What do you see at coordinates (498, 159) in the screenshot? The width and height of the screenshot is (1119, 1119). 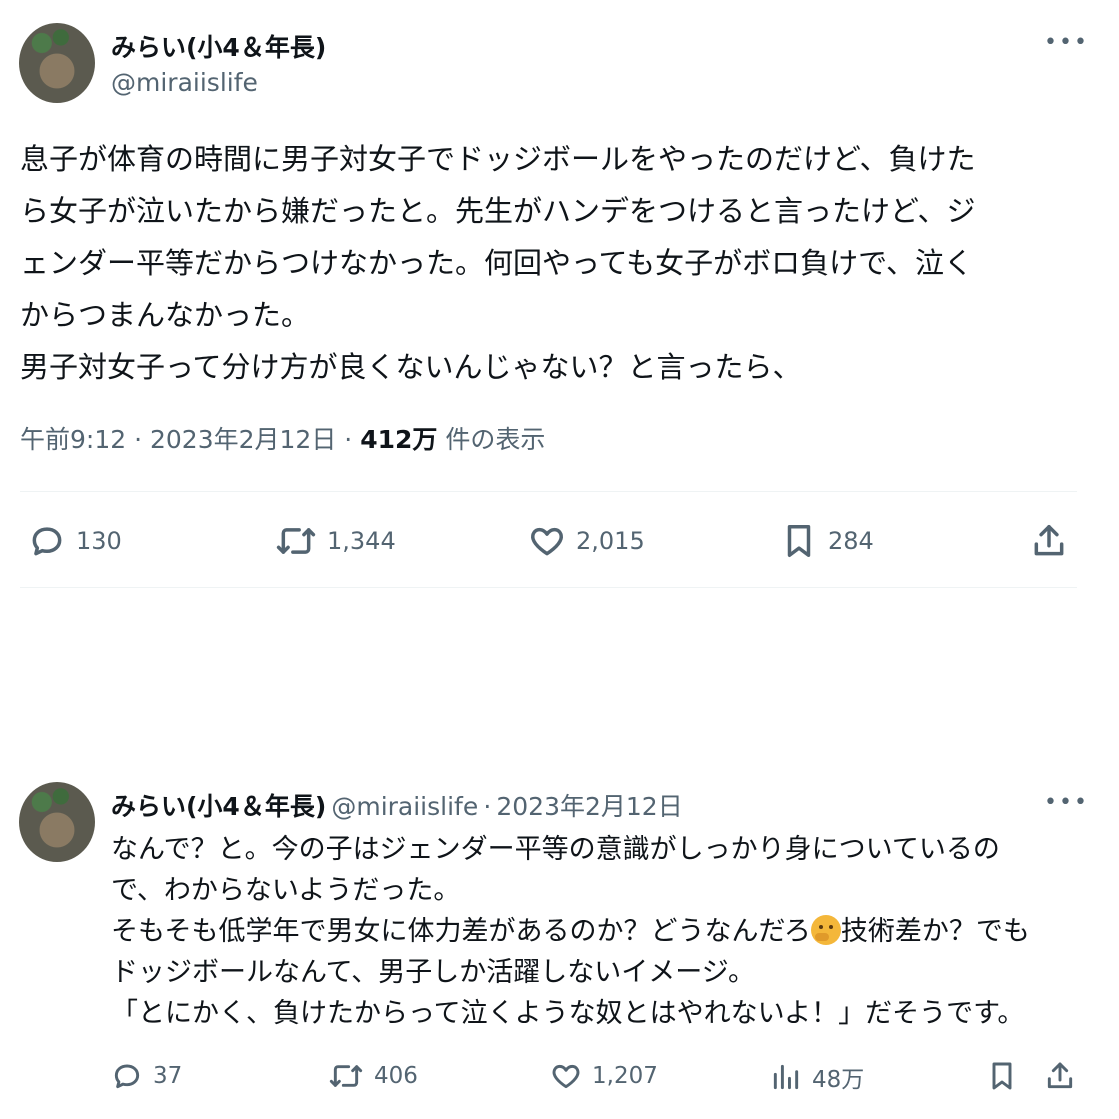 I see `tweet-text-line: 息子が体育の時間に男子対女子でドッジボールをやったのだけど、負けた` at bounding box center [498, 159].